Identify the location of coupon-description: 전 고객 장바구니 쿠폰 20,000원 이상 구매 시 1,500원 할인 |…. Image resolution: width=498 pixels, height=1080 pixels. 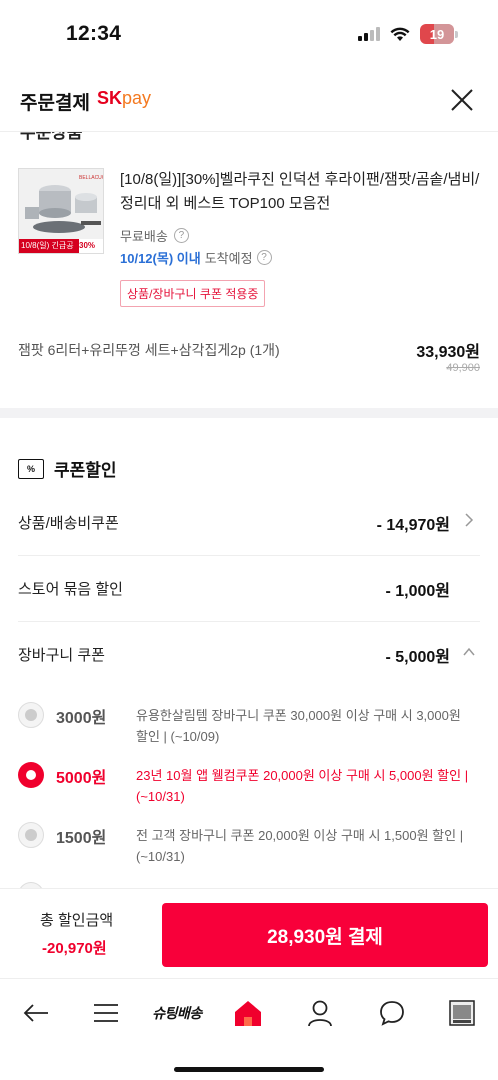
(300, 846).